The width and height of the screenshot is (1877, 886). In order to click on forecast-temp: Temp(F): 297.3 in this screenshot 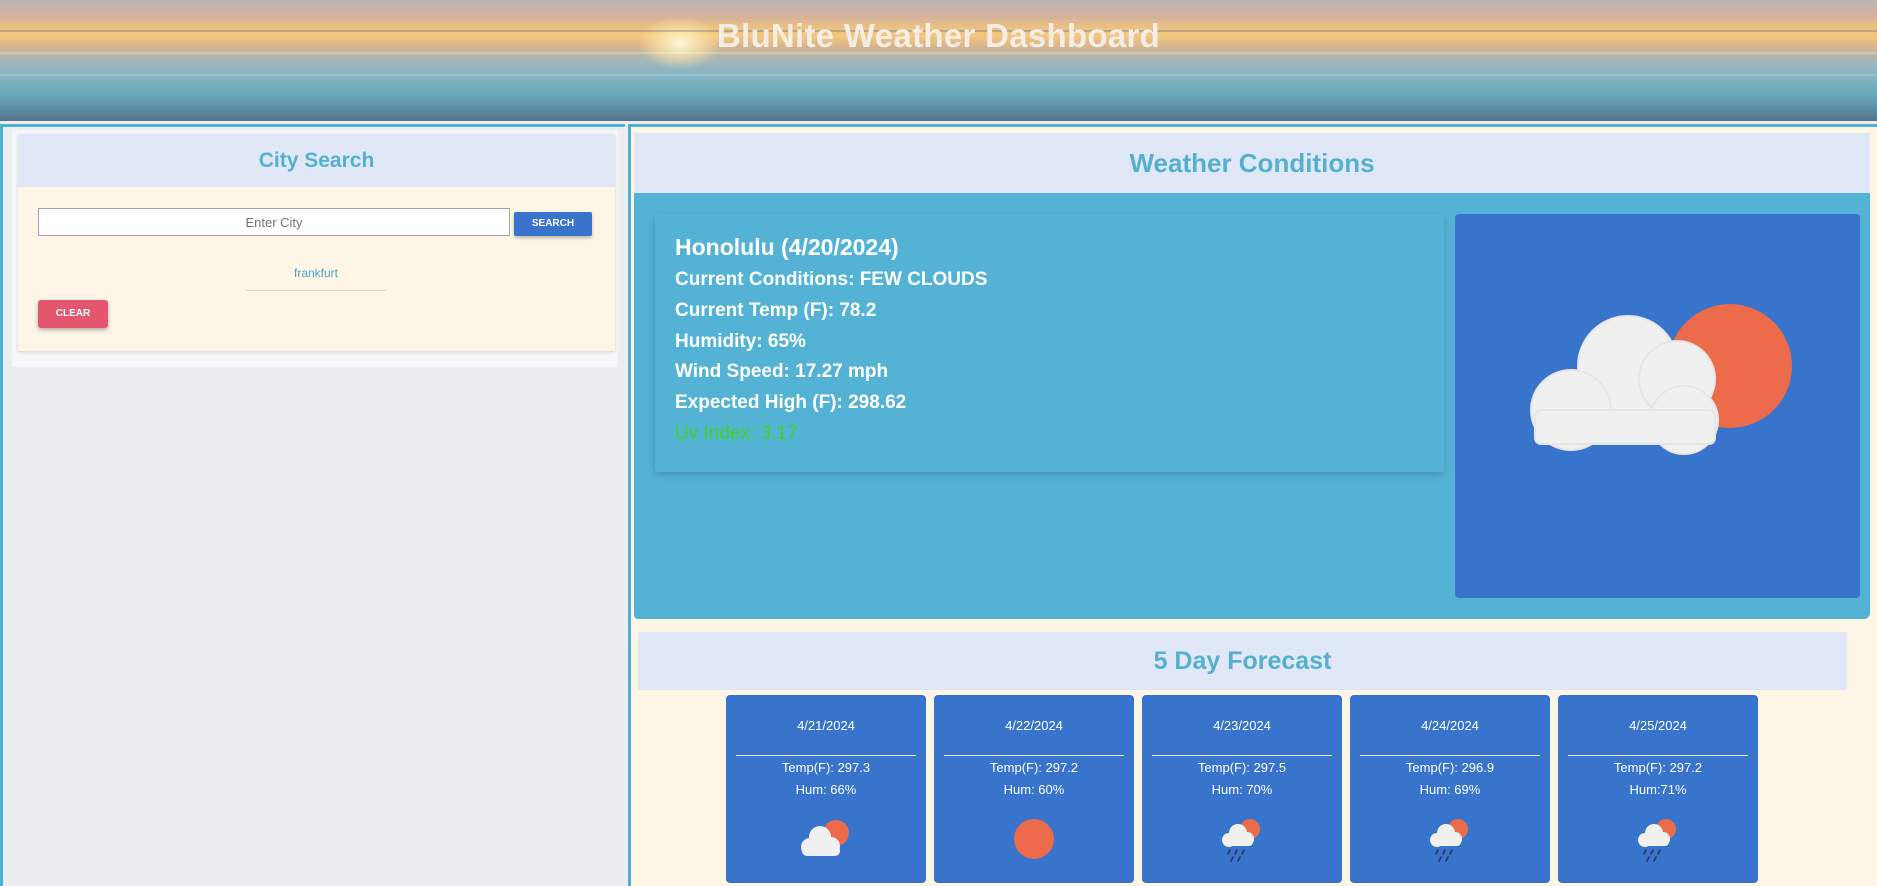, I will do `click(826, 767)`.